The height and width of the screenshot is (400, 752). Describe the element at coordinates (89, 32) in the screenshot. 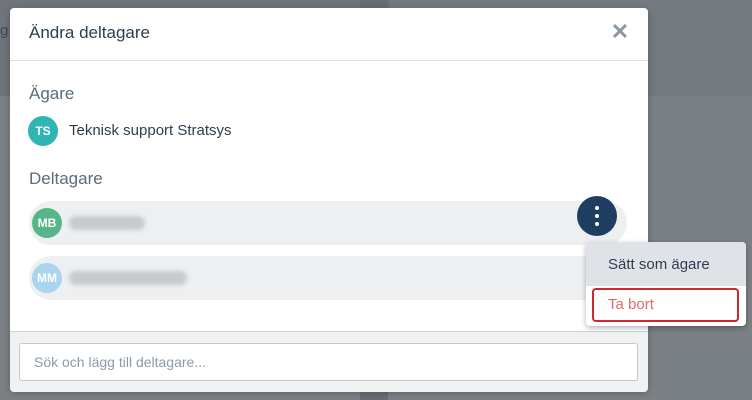

I see `dialog-title: Ändra deltagare` at that location.